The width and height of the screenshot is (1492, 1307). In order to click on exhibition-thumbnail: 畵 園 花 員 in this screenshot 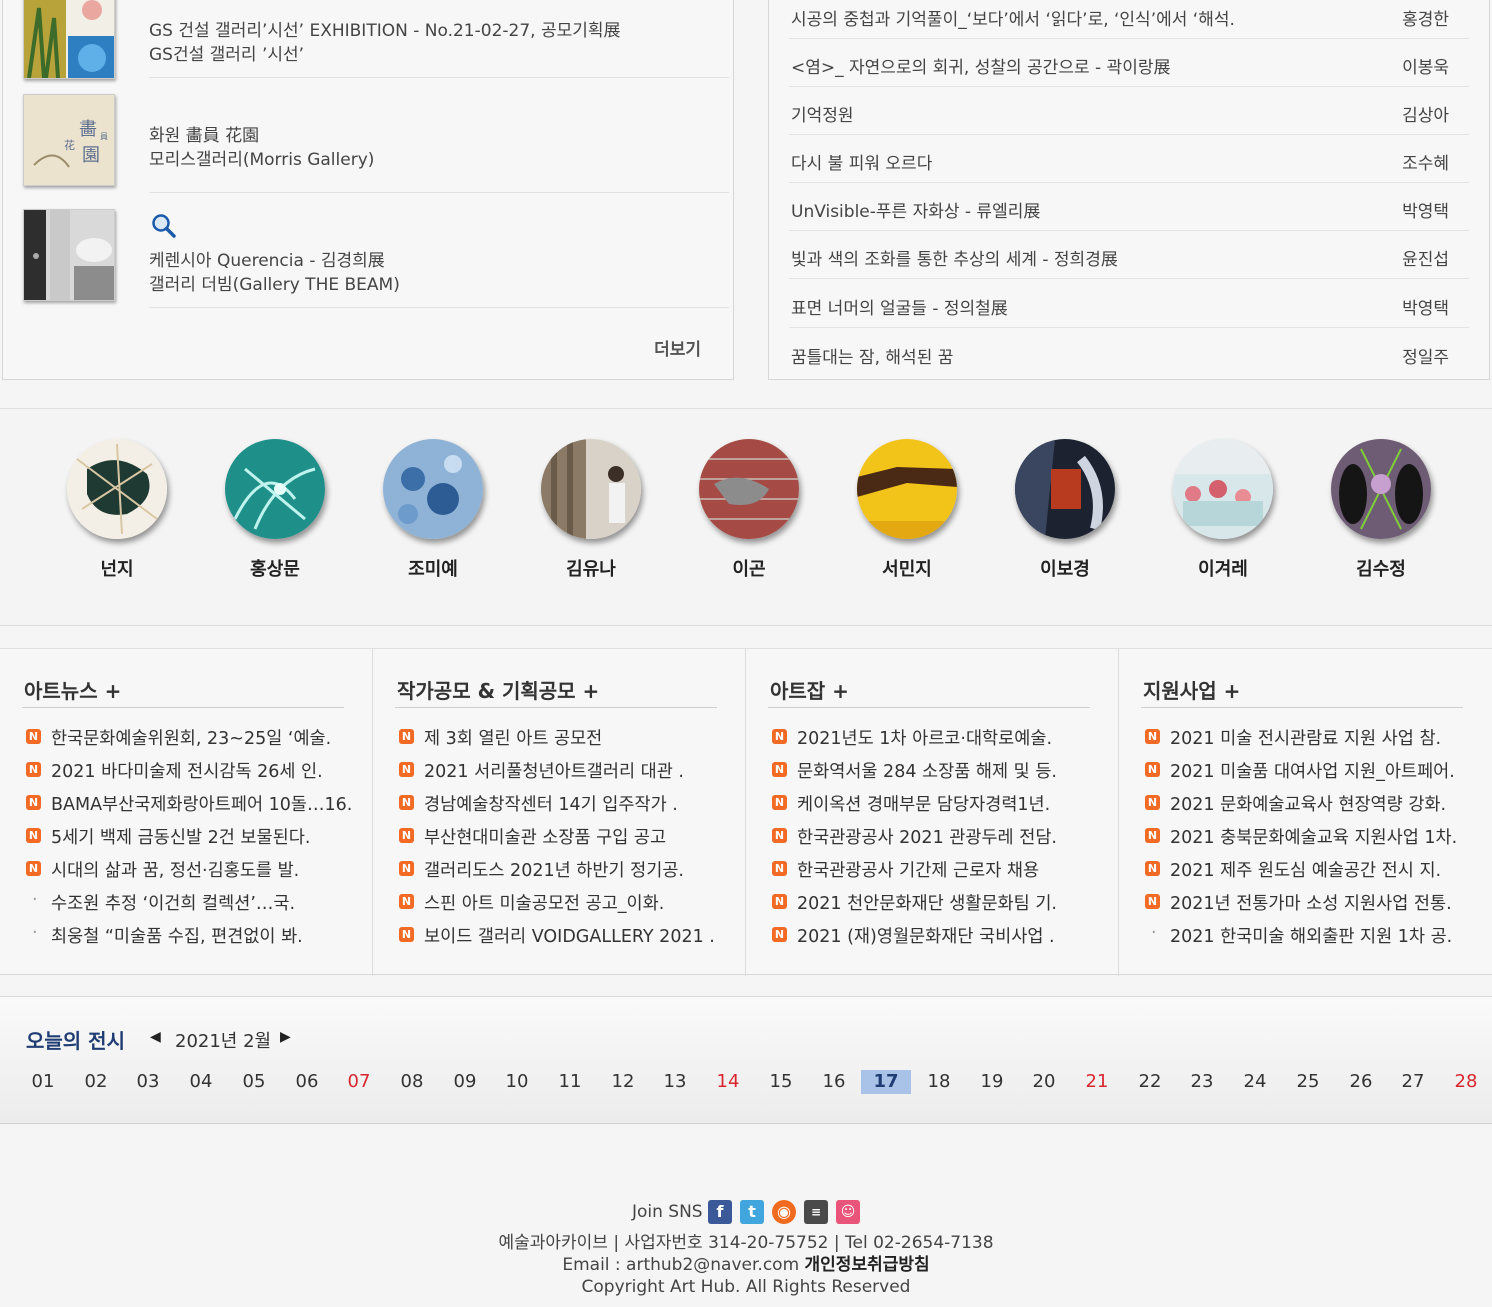, I will do `click(69, 140)`.